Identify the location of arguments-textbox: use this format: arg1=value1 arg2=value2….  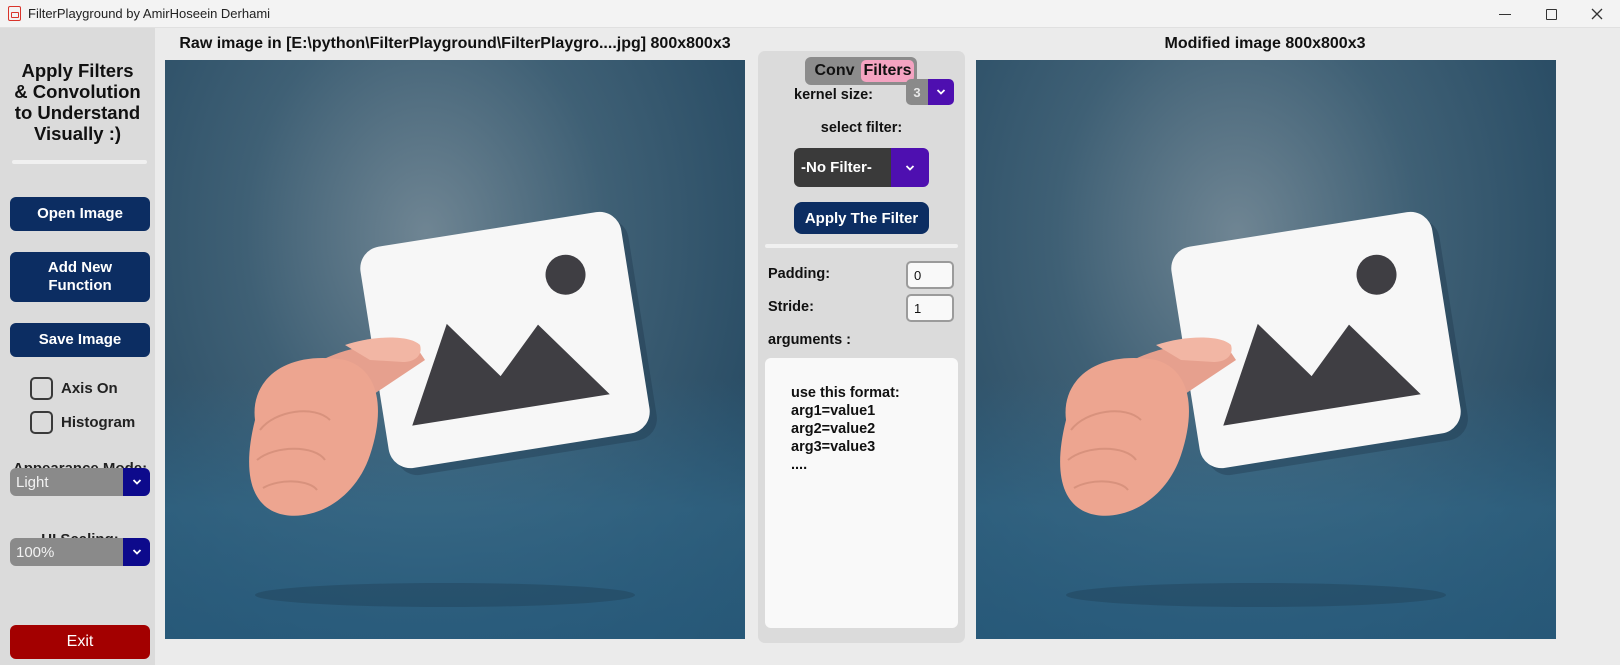
(861, 493).